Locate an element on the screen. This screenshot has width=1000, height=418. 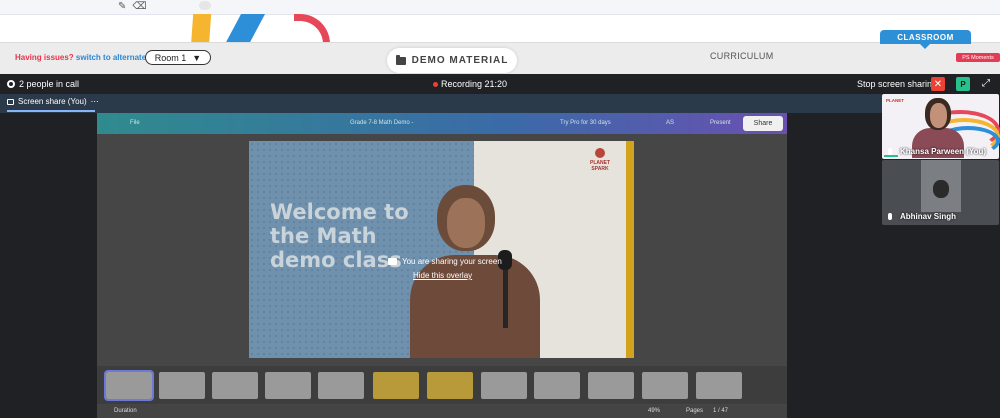
slide-accent-bar is located at coordinates (630, 249).